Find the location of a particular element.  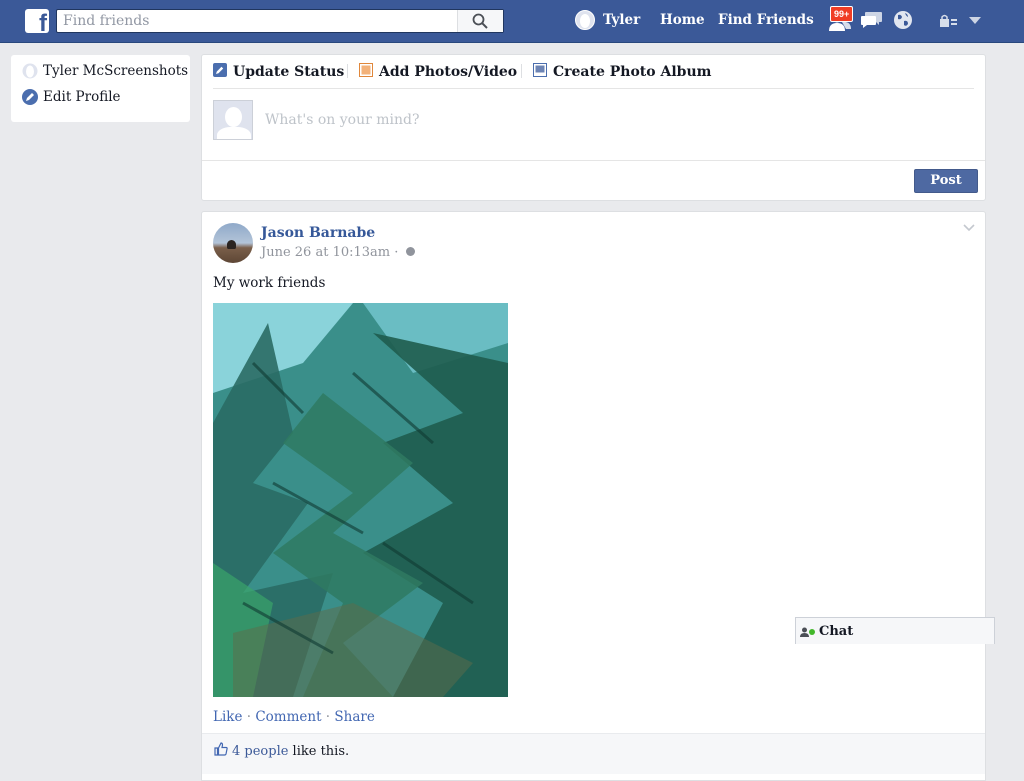

facebook-logo-icon: f is located at coordinates (37, 21).